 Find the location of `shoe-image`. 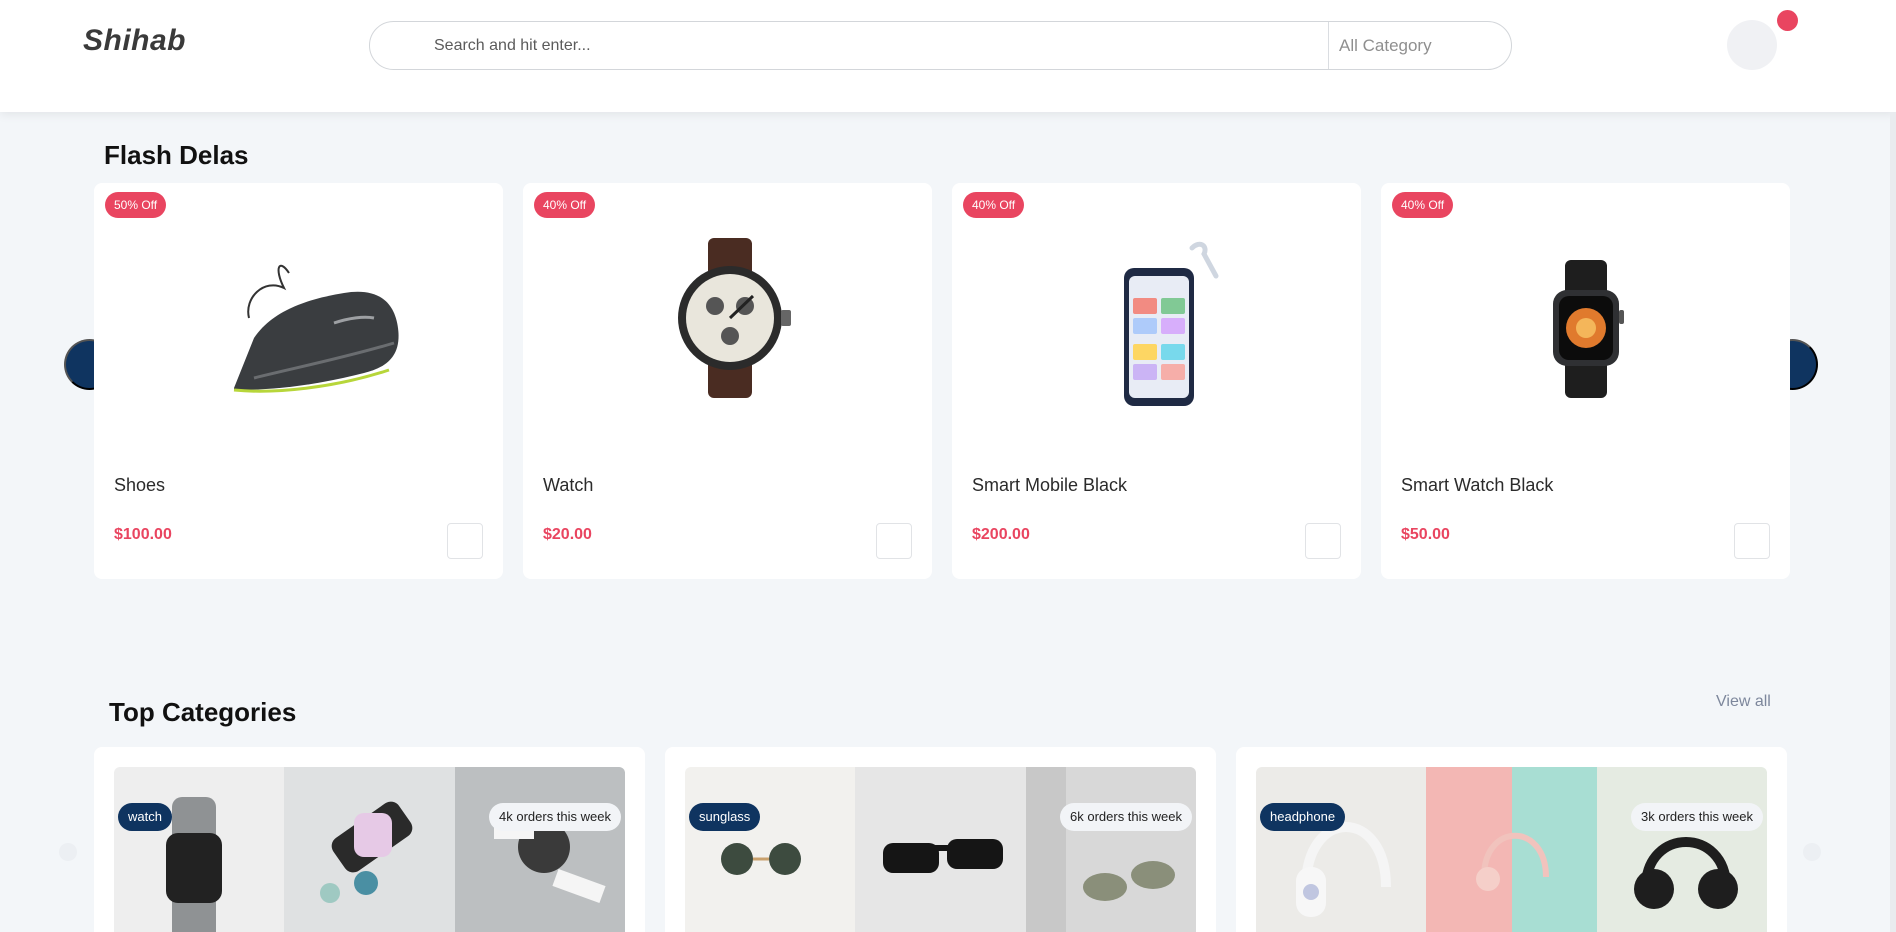

shoe-image is located at coordinates (316, 328).